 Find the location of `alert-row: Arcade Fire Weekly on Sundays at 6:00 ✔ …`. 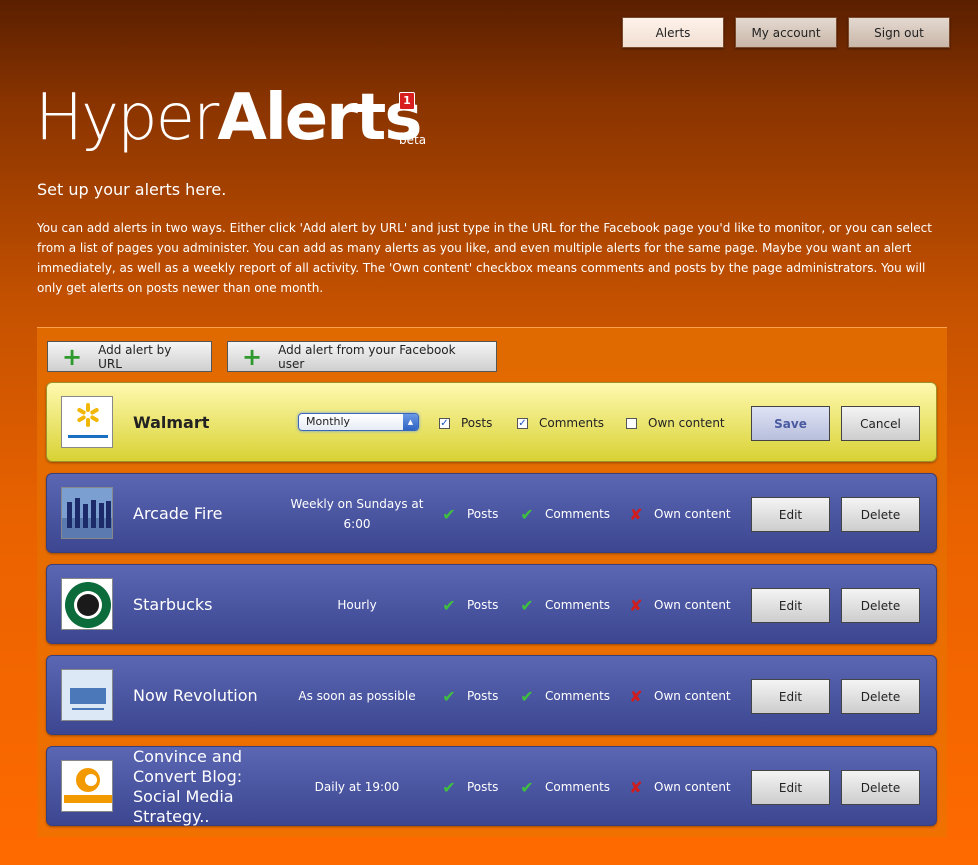

alert-row: Arcade Fire Weekly on Sundays at 6:00 ✔ … is located at coordinates (491, 513).